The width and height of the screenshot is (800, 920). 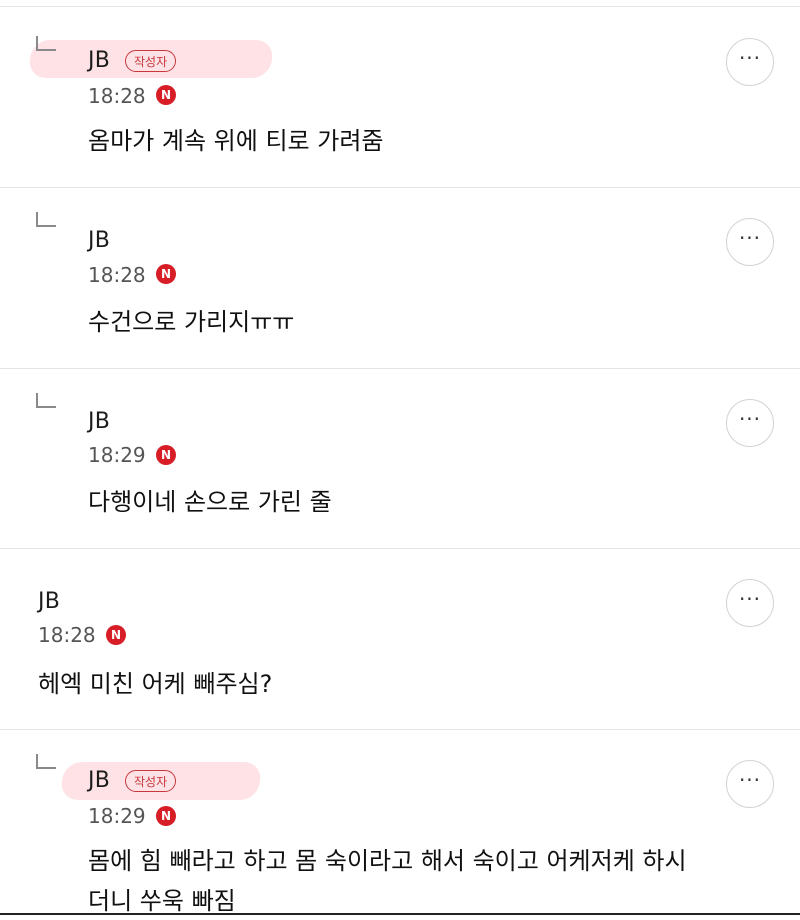 I want to click on comment-text: 수건으로 가리지ㅠㅠ, so click(x=191, y=322).